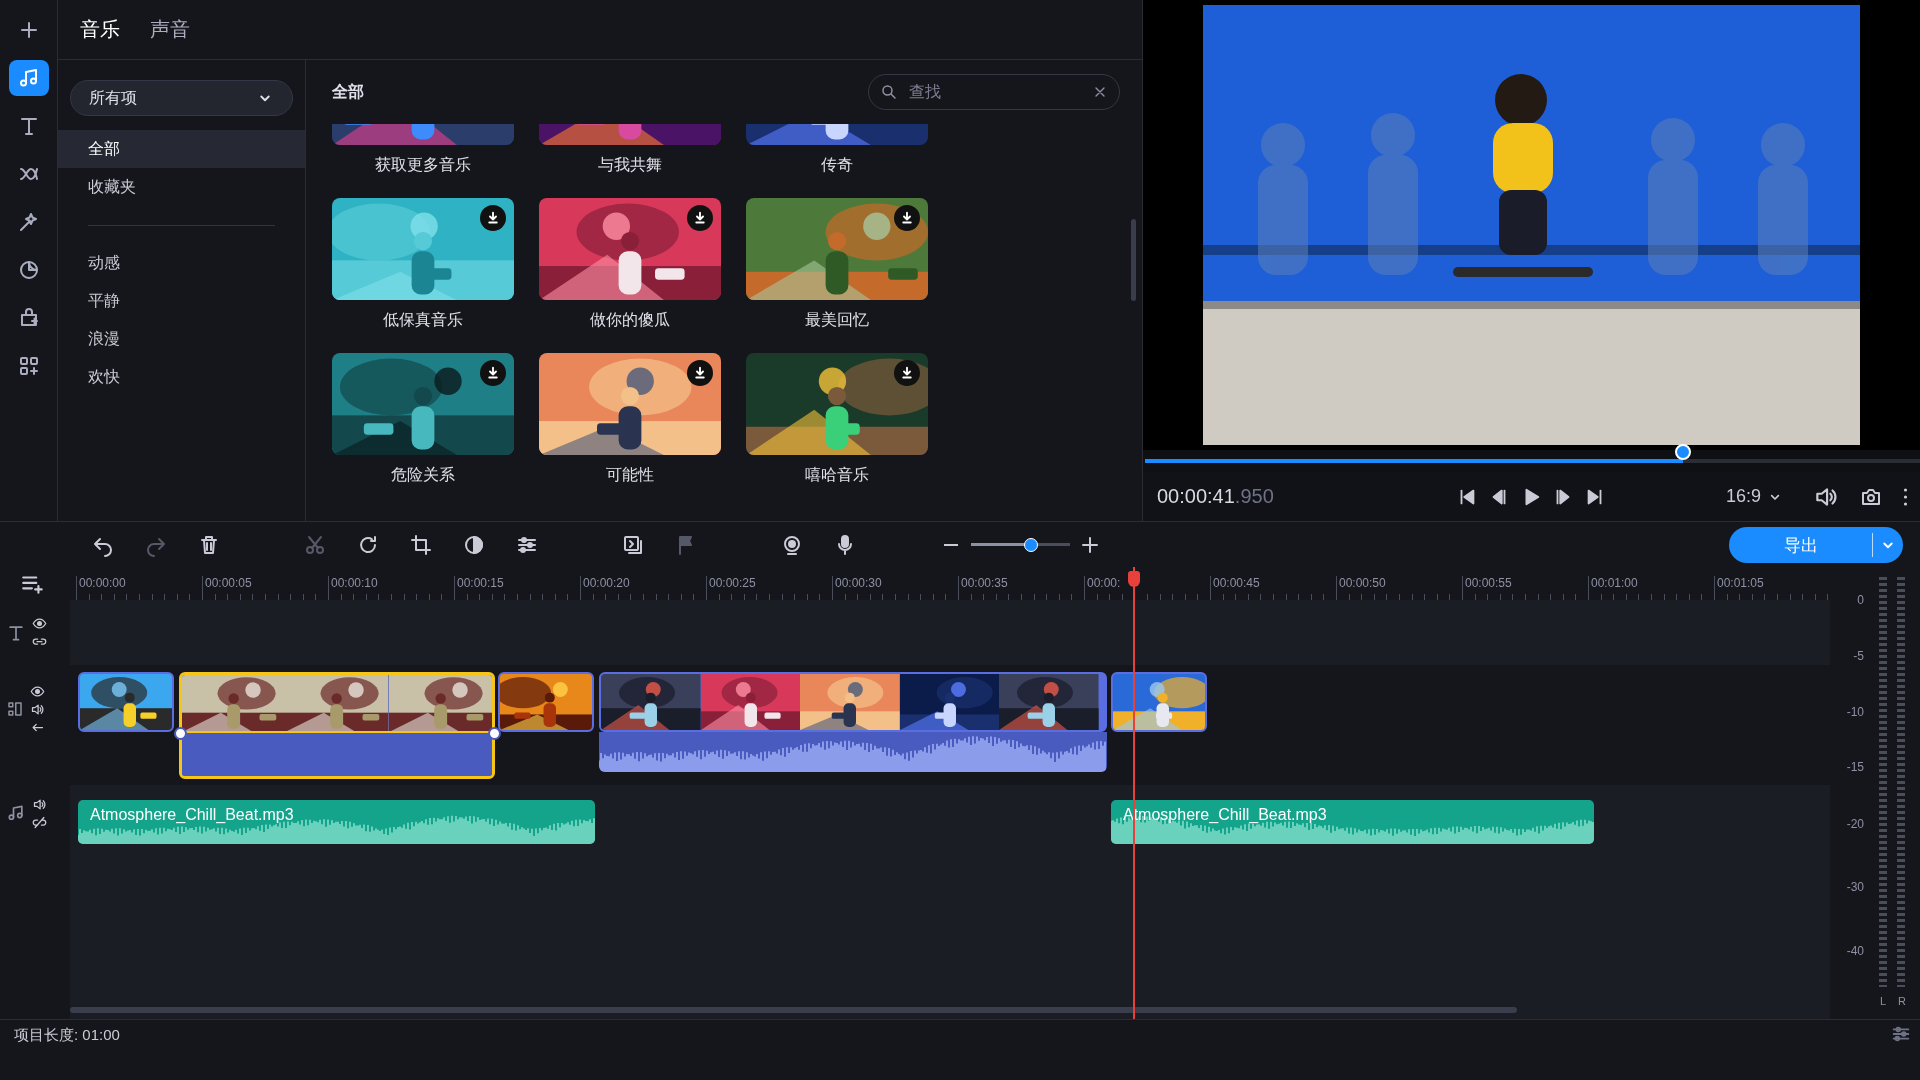 The width and height of the screenshot is (1920, 1080). I want to click on film-icon, so click(15, 709).